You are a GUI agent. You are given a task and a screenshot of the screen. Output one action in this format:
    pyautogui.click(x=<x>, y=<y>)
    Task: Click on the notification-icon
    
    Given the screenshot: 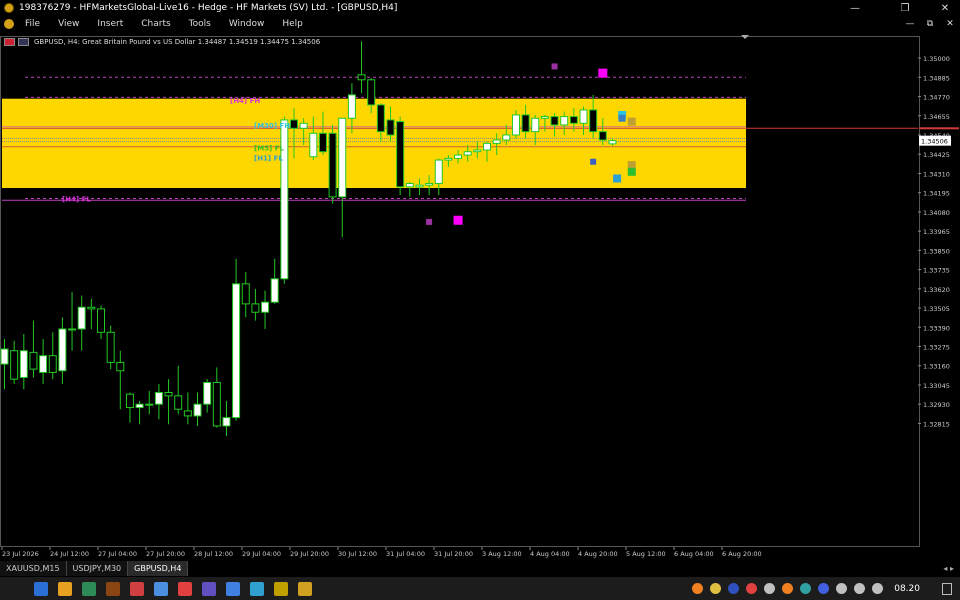 What is the action you would take?
    pyautogui.click(x=947, y=588)
    